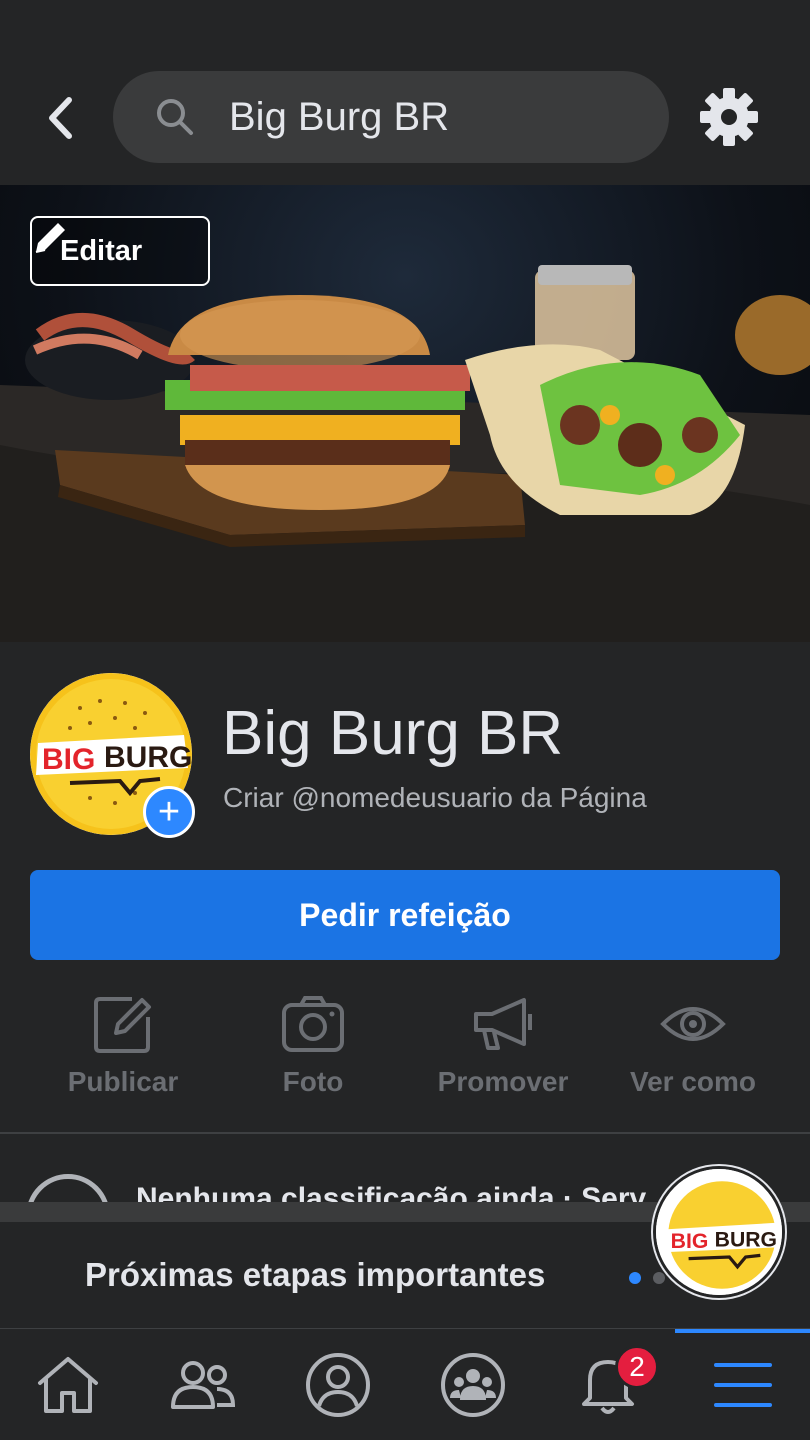 The image size is (810, 1440). I want to click on friends-icon, so click(202, 1385).